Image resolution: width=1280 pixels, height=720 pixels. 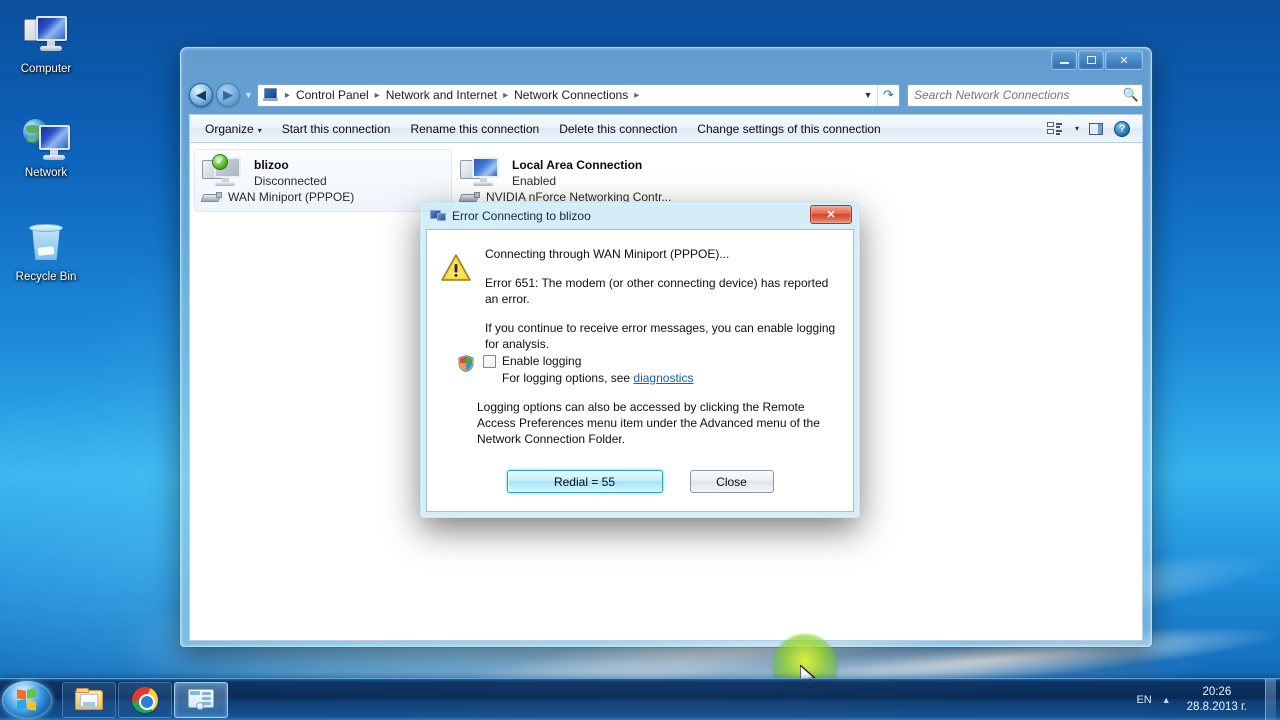 What do you see at coordinates (577, 165) in the screenshot?
I see `connection-name: Local Area Connection` at bounding box center [577, 165].